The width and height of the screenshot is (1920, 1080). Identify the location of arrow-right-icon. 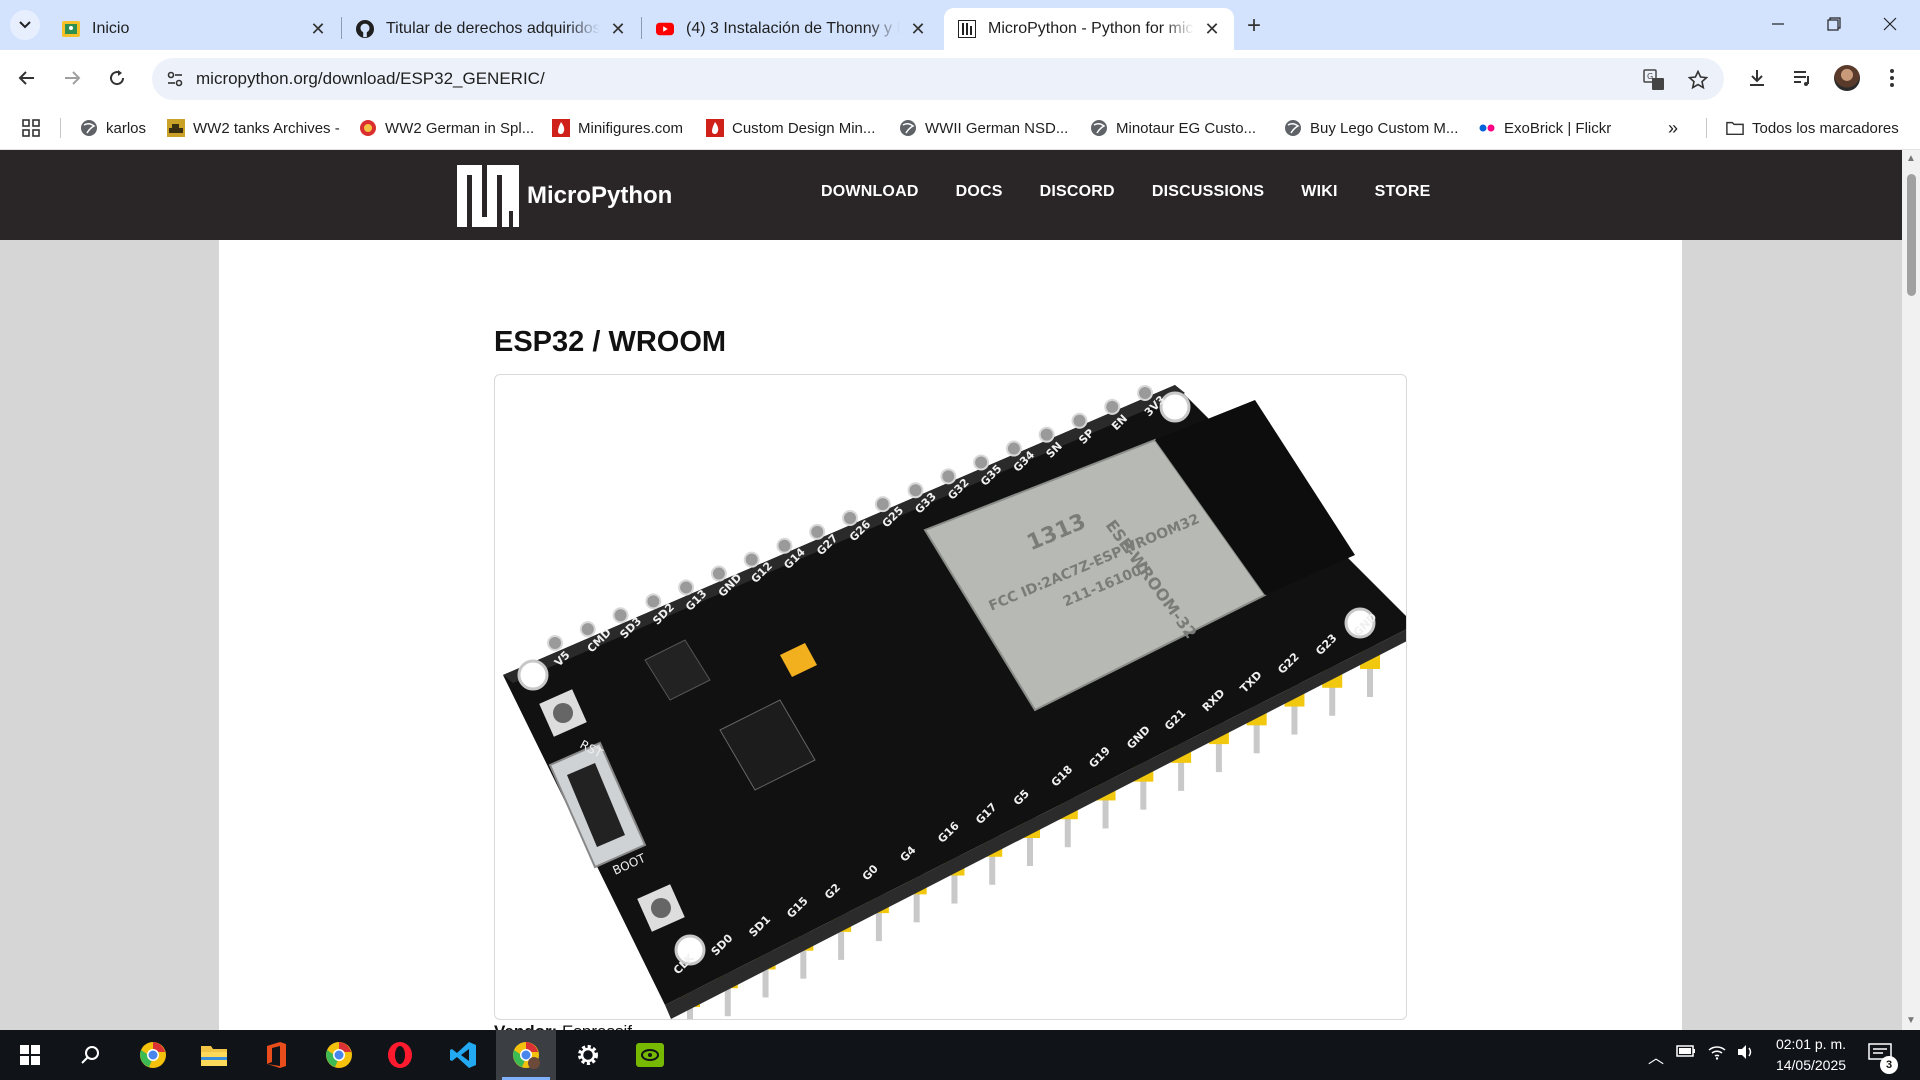
(73, 78).